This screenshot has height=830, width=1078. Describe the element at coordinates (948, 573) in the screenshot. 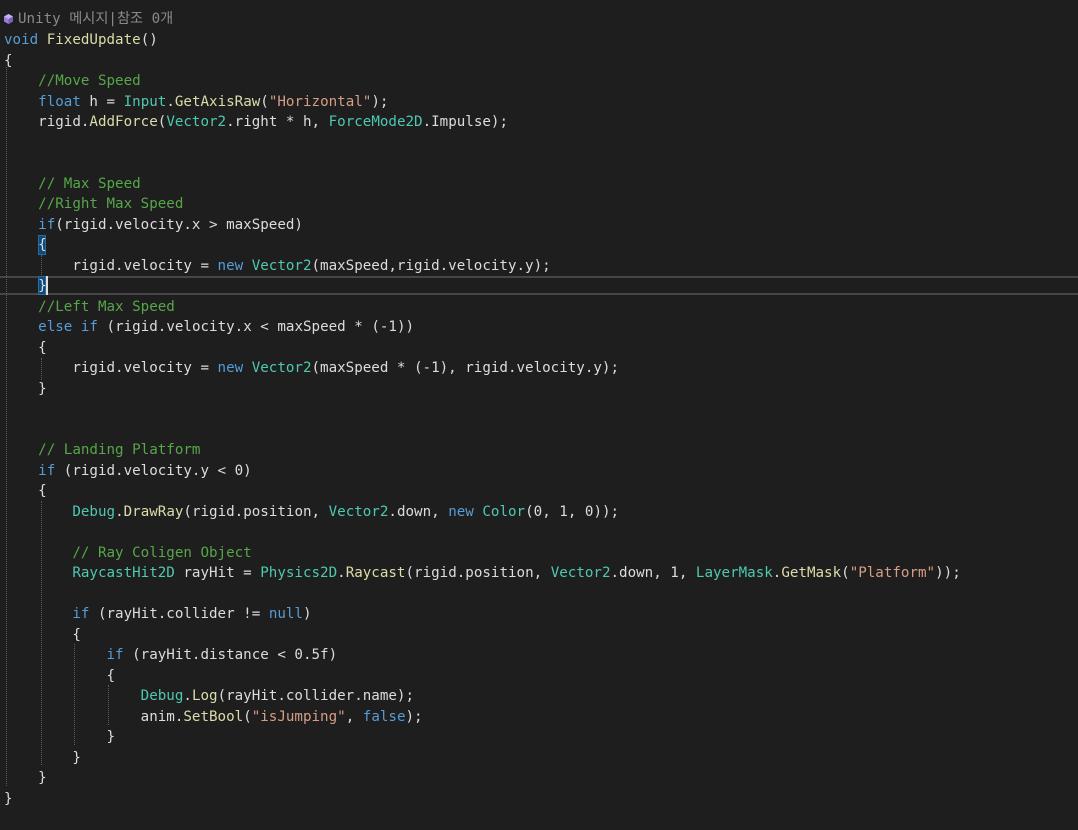

I see `code-token: ));` at that location.